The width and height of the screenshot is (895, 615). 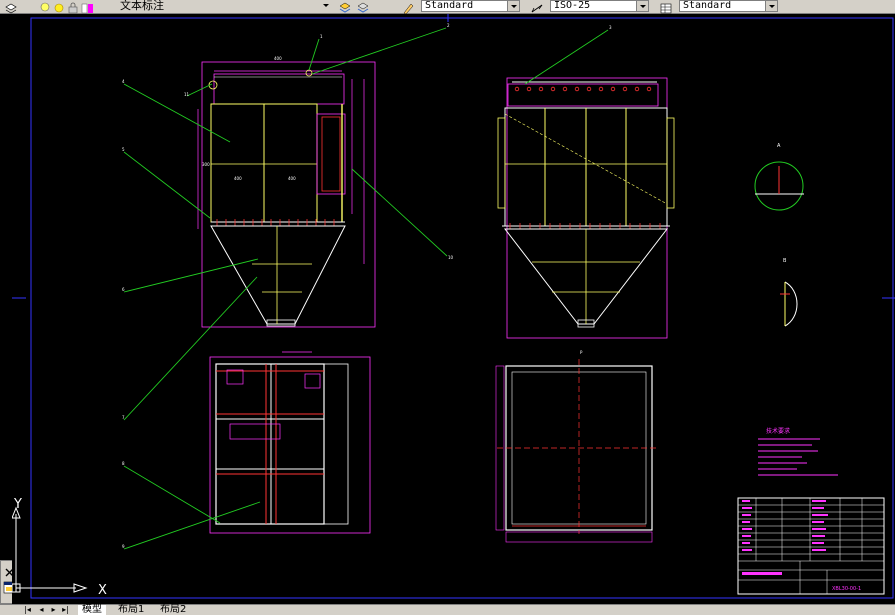 What do you see at coordinates (59, 6) in the screenshot?
I see `sun-icon` at bounding box center [59, 6].